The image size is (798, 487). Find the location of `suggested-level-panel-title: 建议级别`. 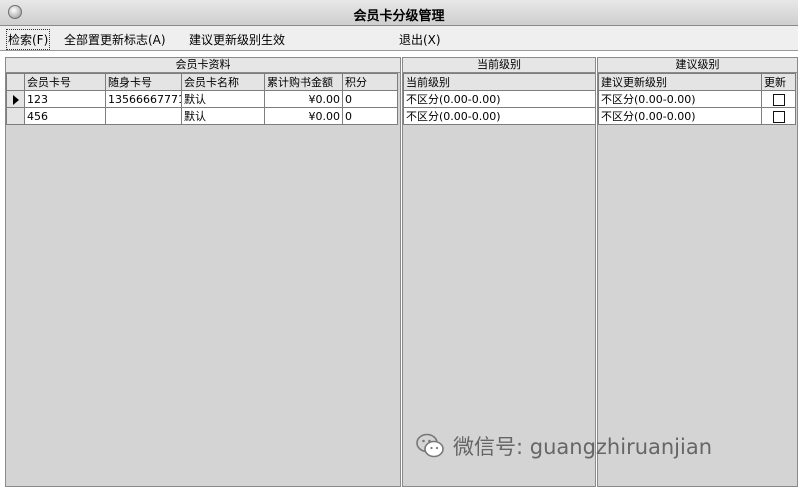

suggested-level-panel-title: 建议级别 is located at coordinates (697, 65).